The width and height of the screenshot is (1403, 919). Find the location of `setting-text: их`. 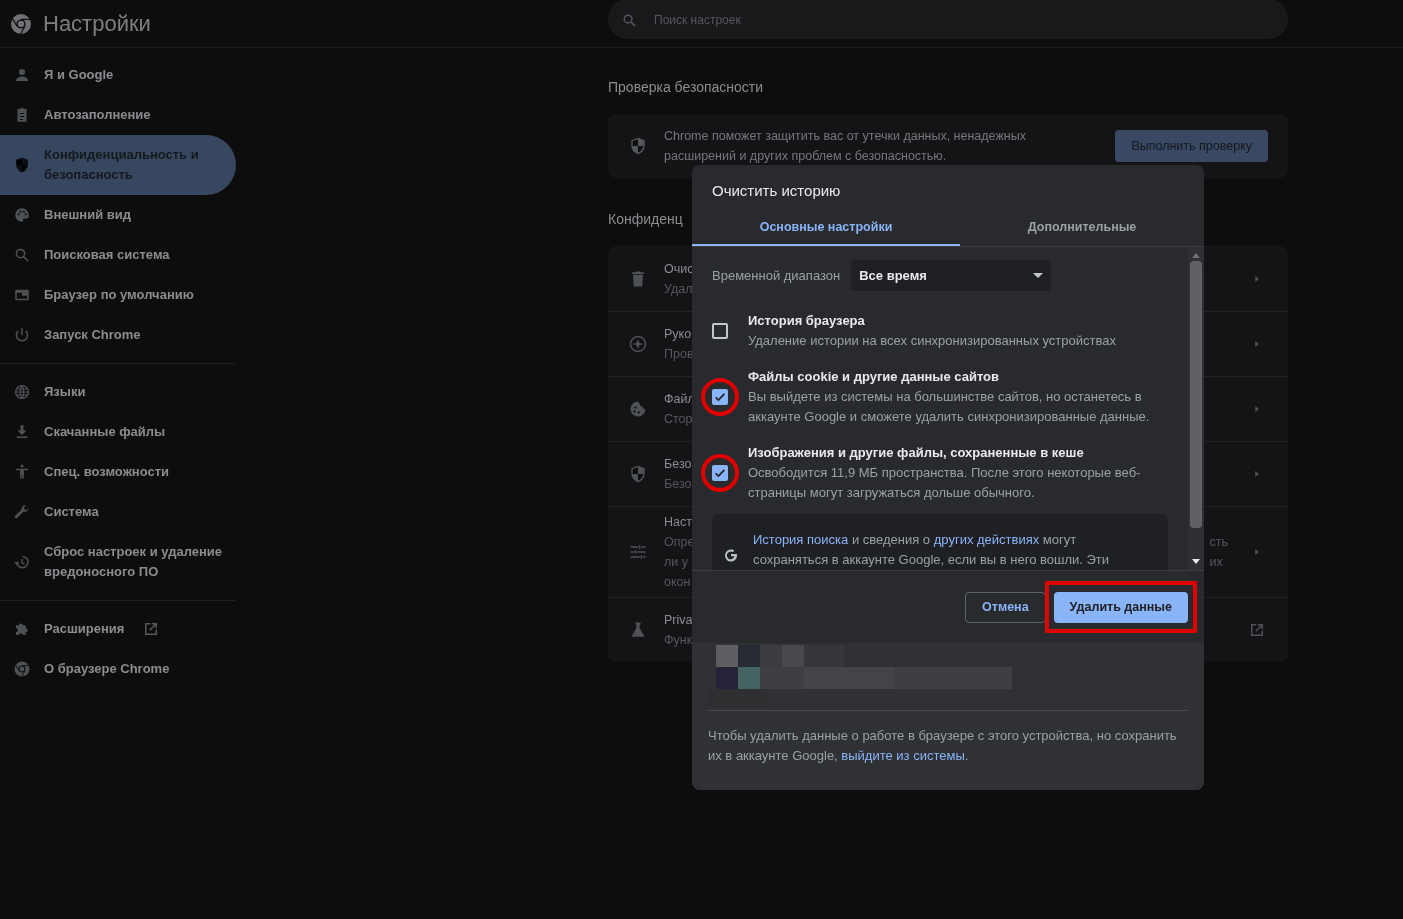

setting-text: их is located at coordinates (1216, 562).